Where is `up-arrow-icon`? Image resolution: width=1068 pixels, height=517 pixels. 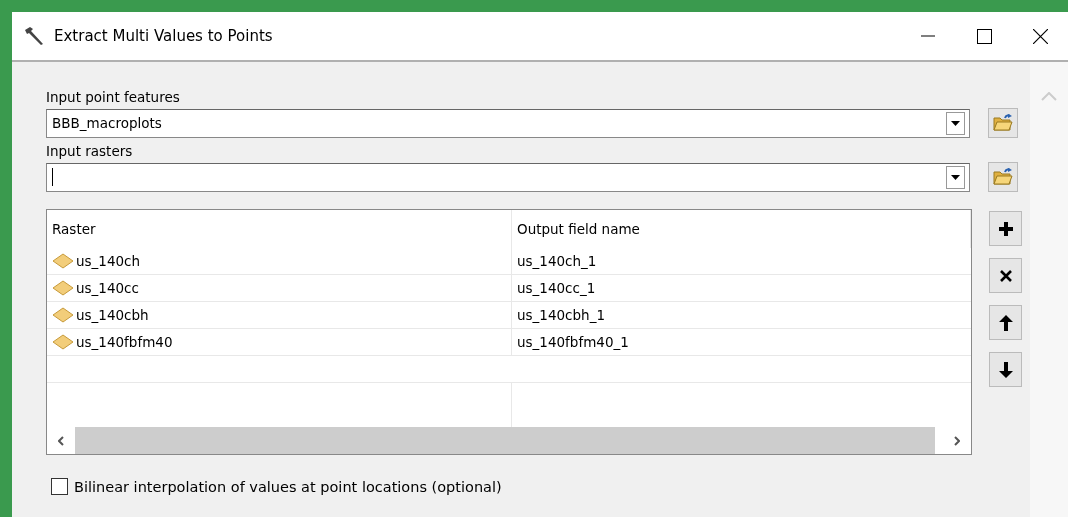 up-arrow-icon is located at coordinates (1005, 322).